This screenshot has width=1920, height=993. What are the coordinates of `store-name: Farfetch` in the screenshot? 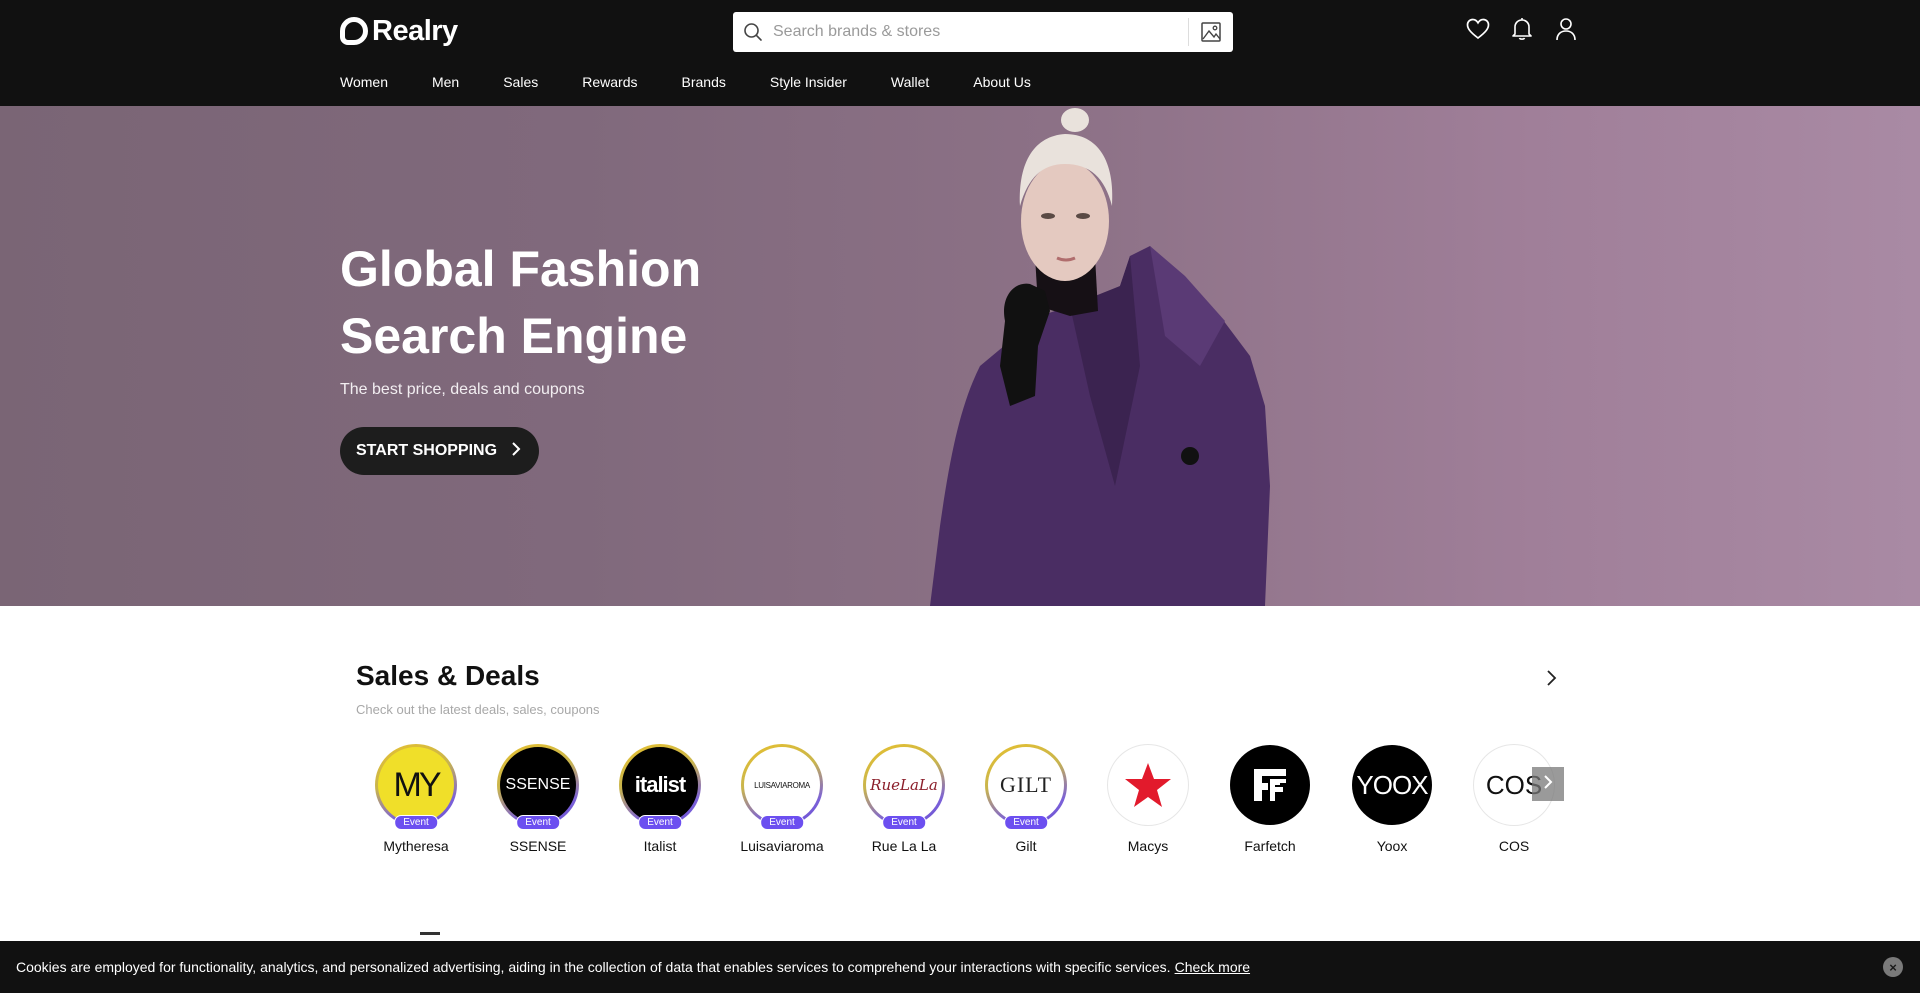 It's located at (1270, 846).